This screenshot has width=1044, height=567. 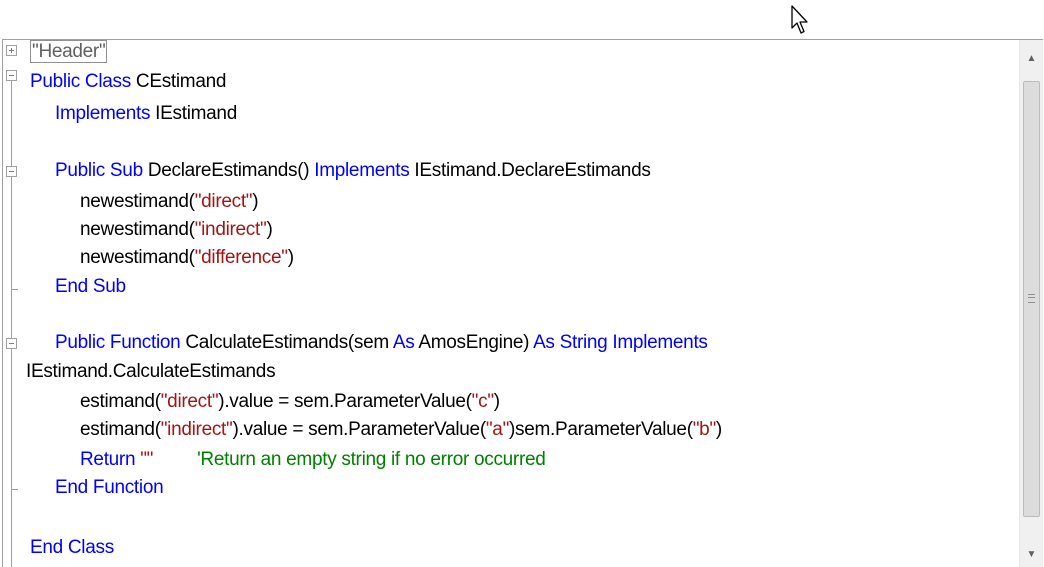 What do you see at coordinates (11, 50) in the screenshot?
I see `expand-icon` at bounding box center [11, 50].